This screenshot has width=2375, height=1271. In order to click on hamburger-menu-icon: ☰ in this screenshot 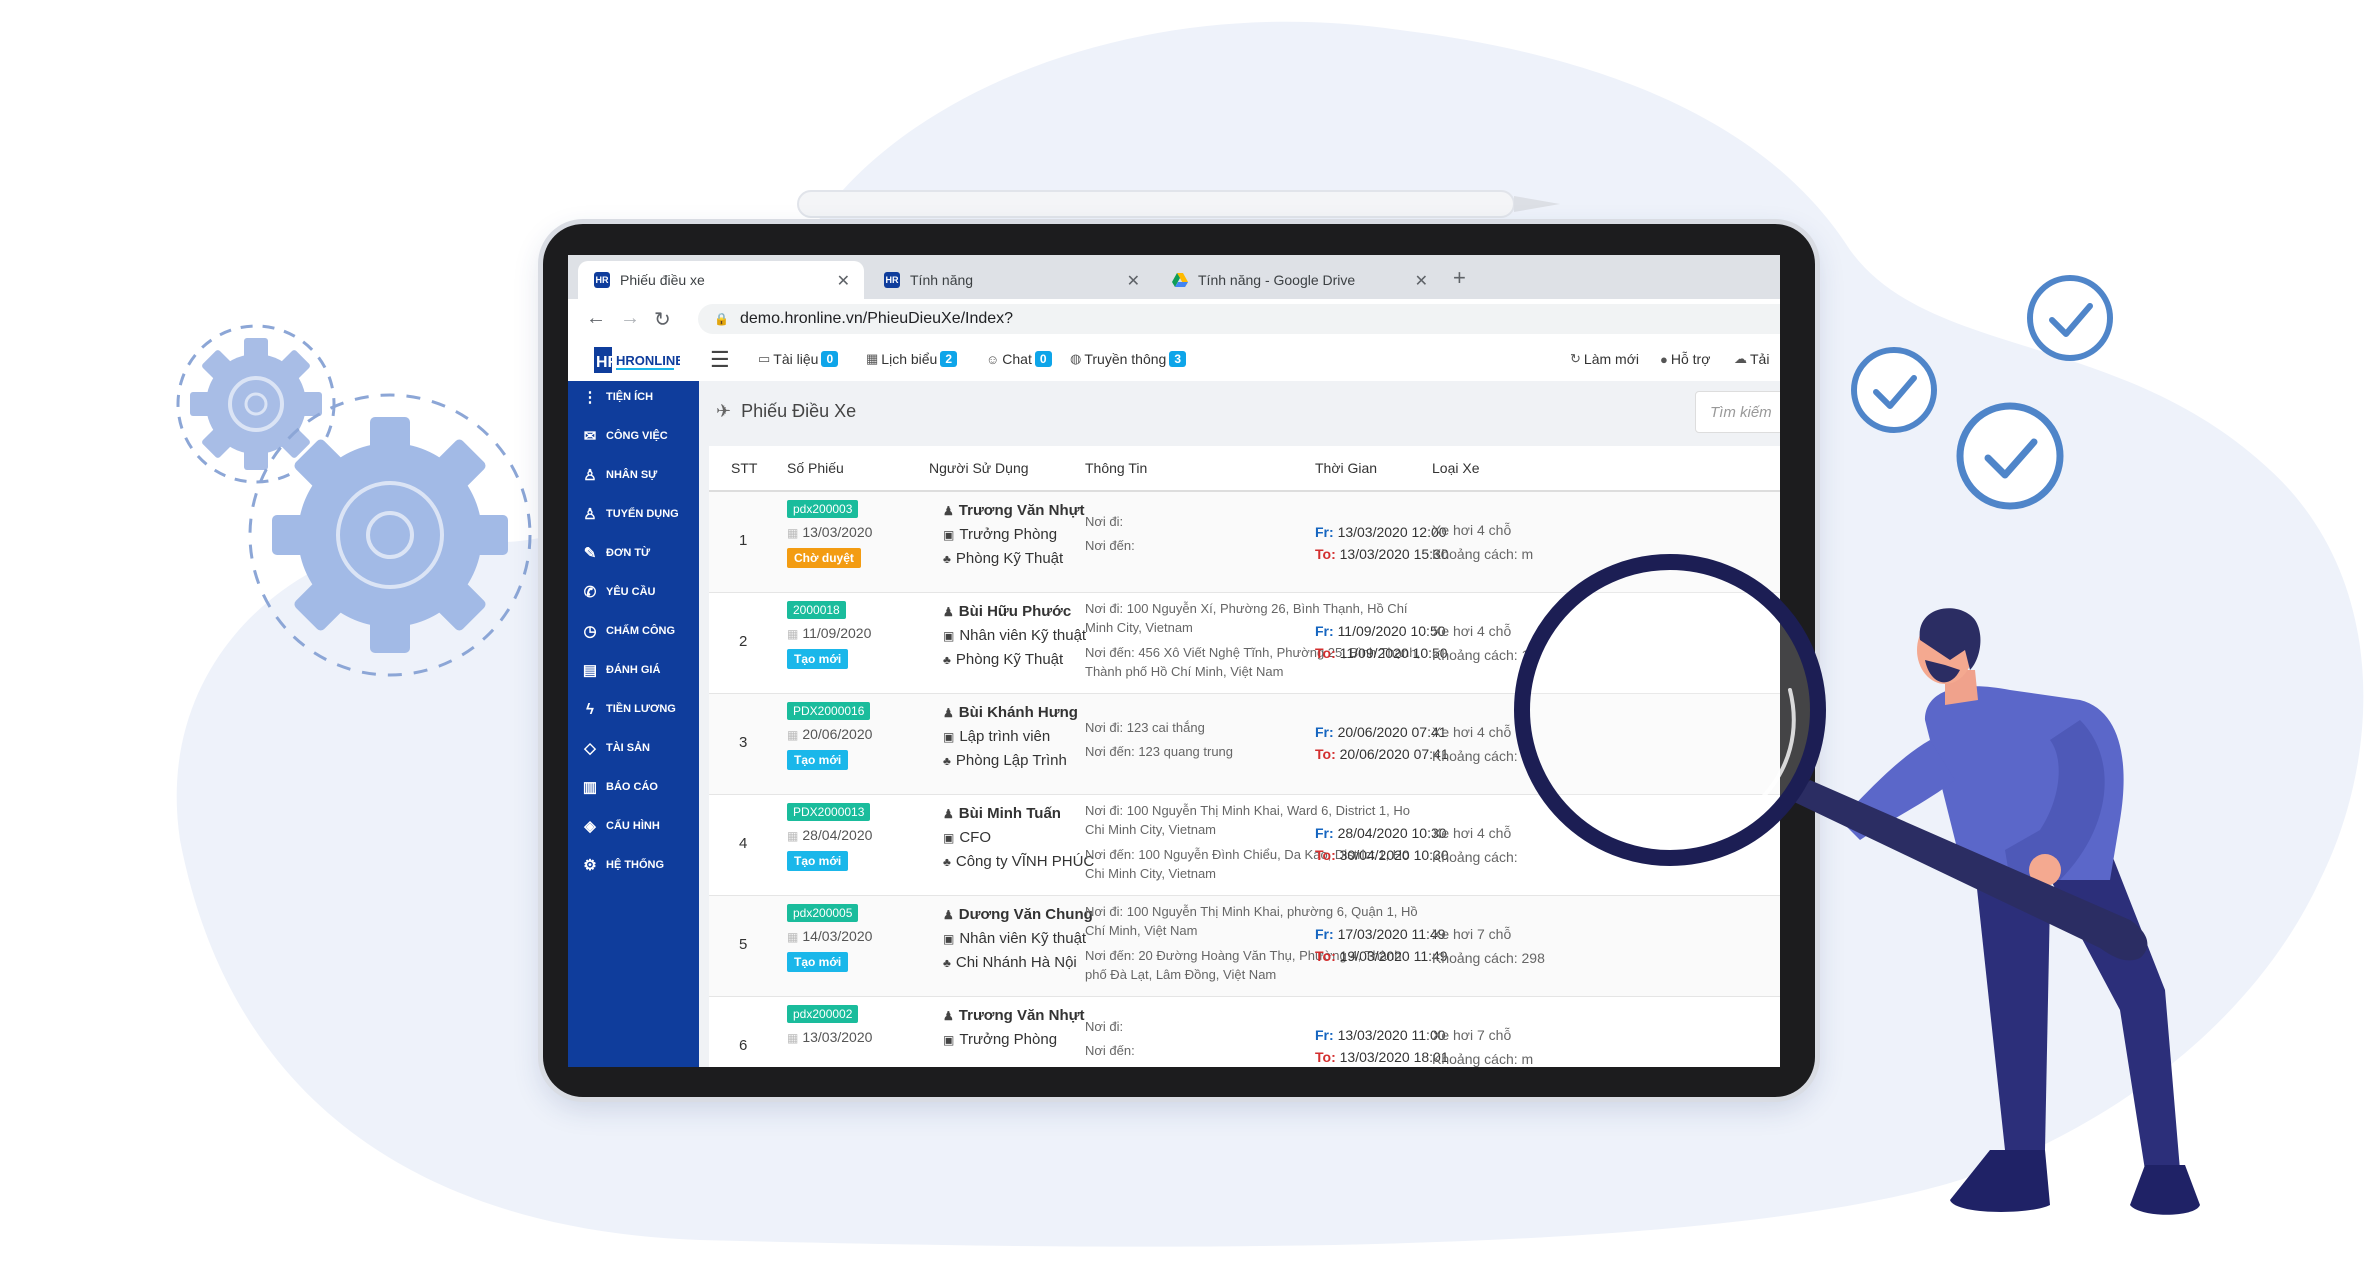, I will do `click(720, 360)`.